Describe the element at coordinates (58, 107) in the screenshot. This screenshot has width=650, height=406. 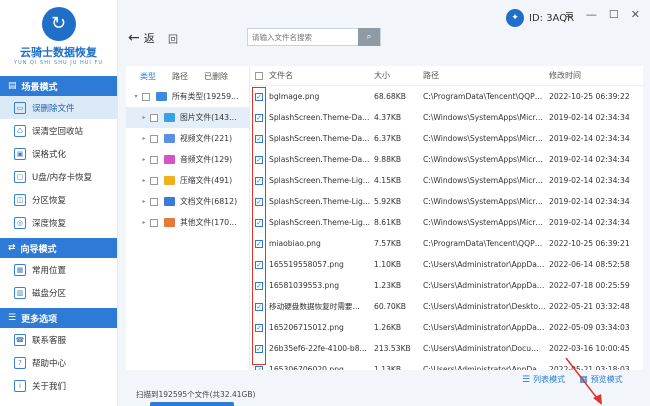
I see `sidebar-item: ▭ 误删除文件` at that location.